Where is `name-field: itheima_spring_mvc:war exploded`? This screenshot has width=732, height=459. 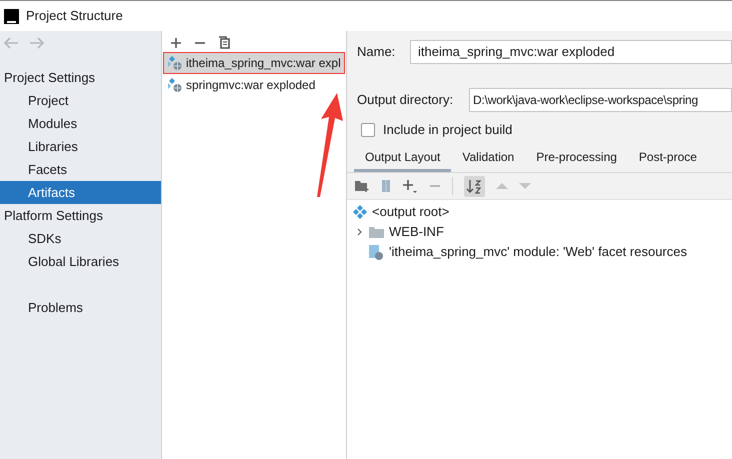 name-field: itheima_spring_mvc:war exploded is located at coordinates (571, 52).